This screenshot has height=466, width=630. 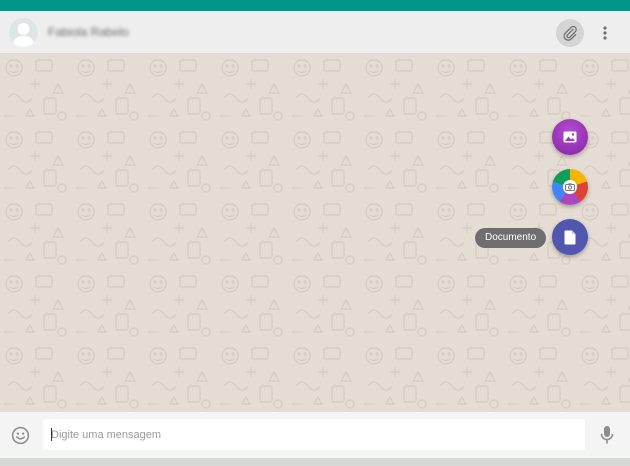 I want to click on message-input, so click(x=314, y=434).